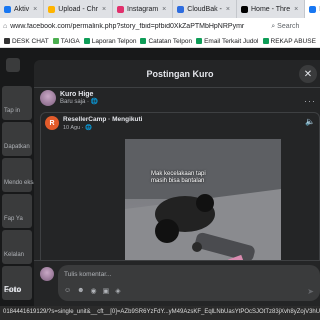  What do you see at coordinates (293, 41) in the screenshot?
I see `bookmark-label: REKAP ABUSE` at bounding box center [293, 41].